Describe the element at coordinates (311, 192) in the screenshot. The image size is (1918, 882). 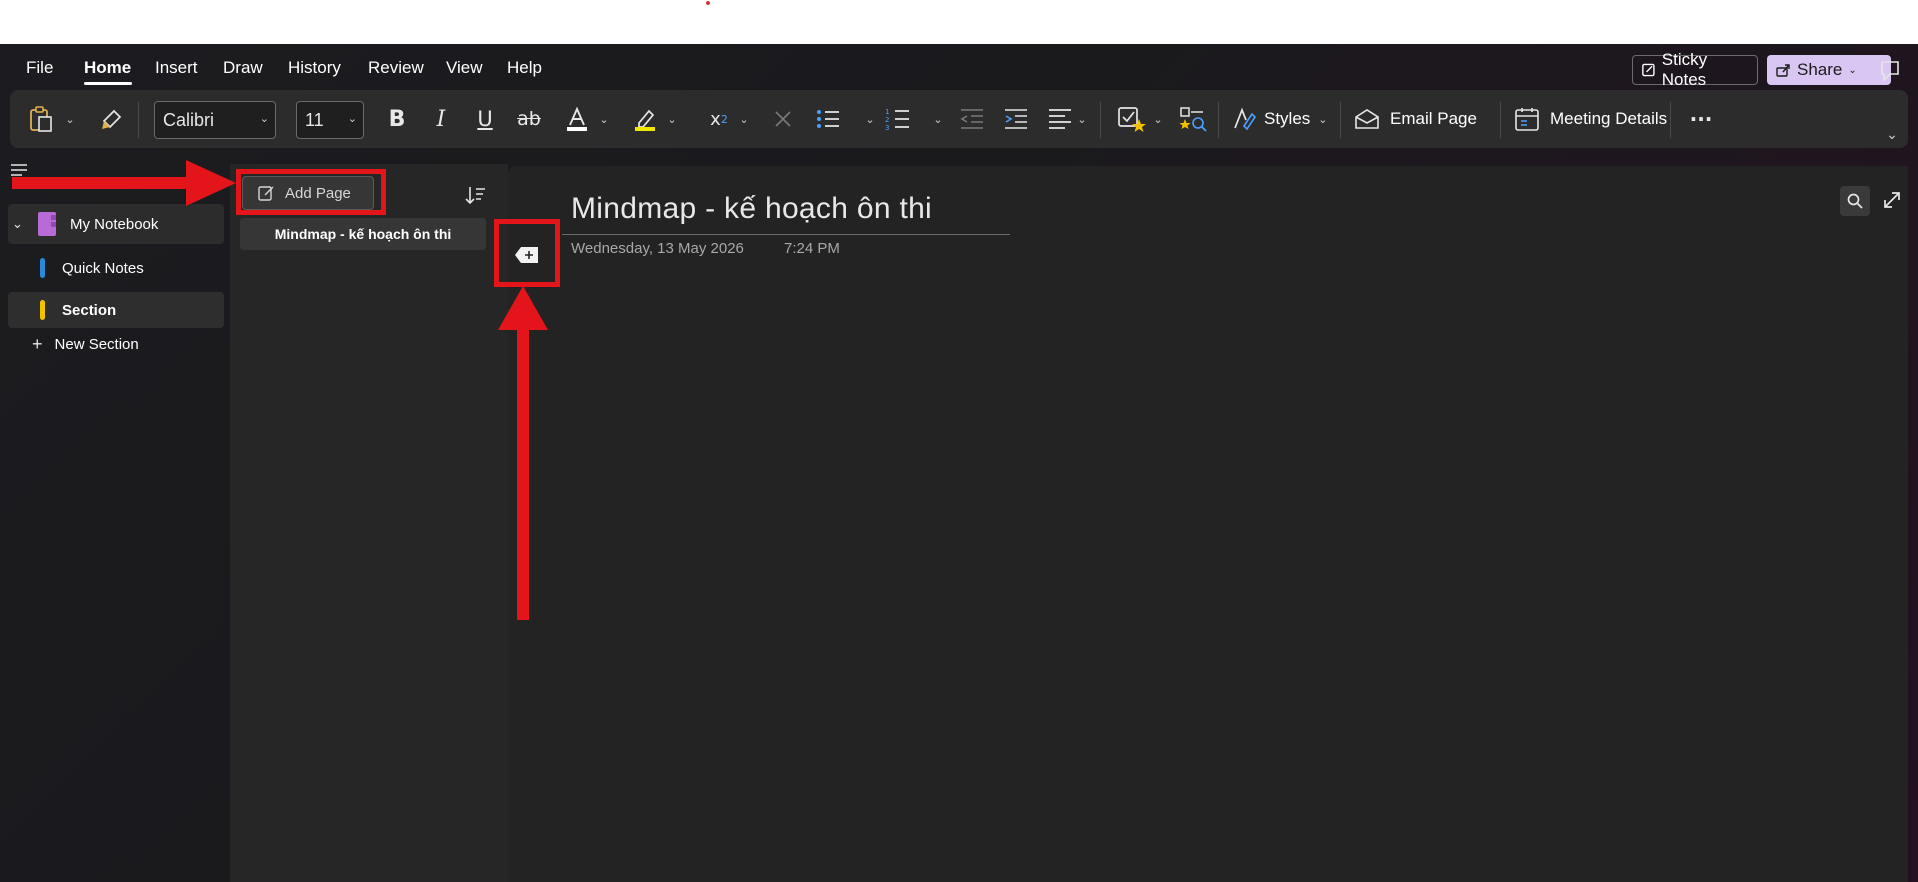
I see `annotation-box-add-page` at that location.